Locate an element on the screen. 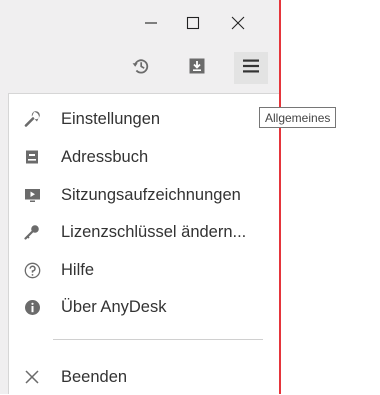 Image resolution: width=380 pixels, height=395 pixels. menu-item-einstellungen: Einstellungen is located at coordinates (144, 119).